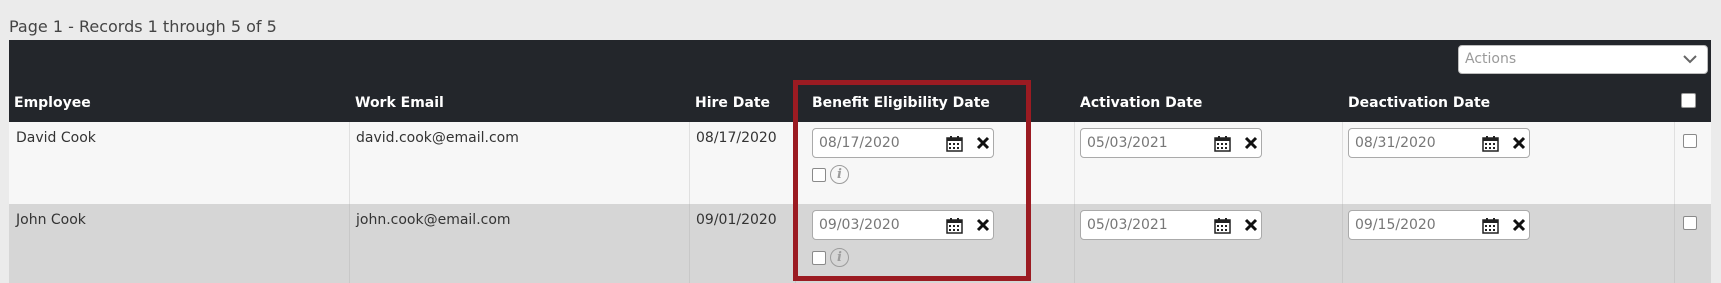 This screenshot has height=283, width=1721. What do you see at coordinates (143, 26) in the screenshot?
I see `page-info: Page 1 - Records 1 through 5 of 5` at bounding box center [143, 26].